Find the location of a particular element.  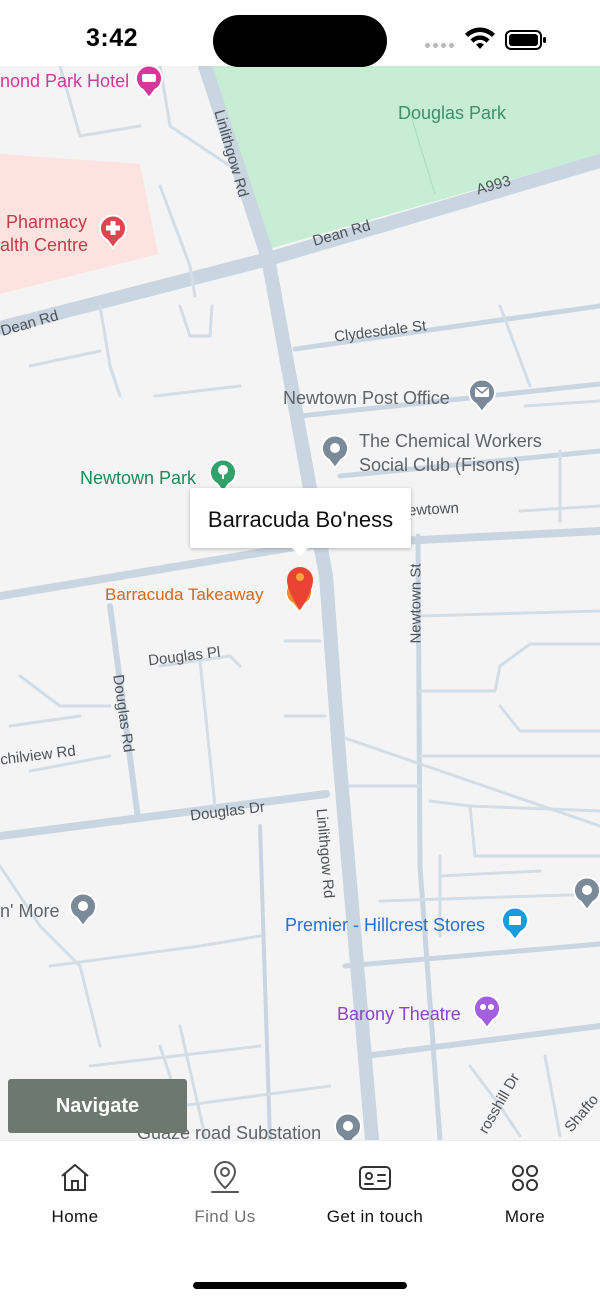

location-pin-icon is located at coordinates (225, 1177).